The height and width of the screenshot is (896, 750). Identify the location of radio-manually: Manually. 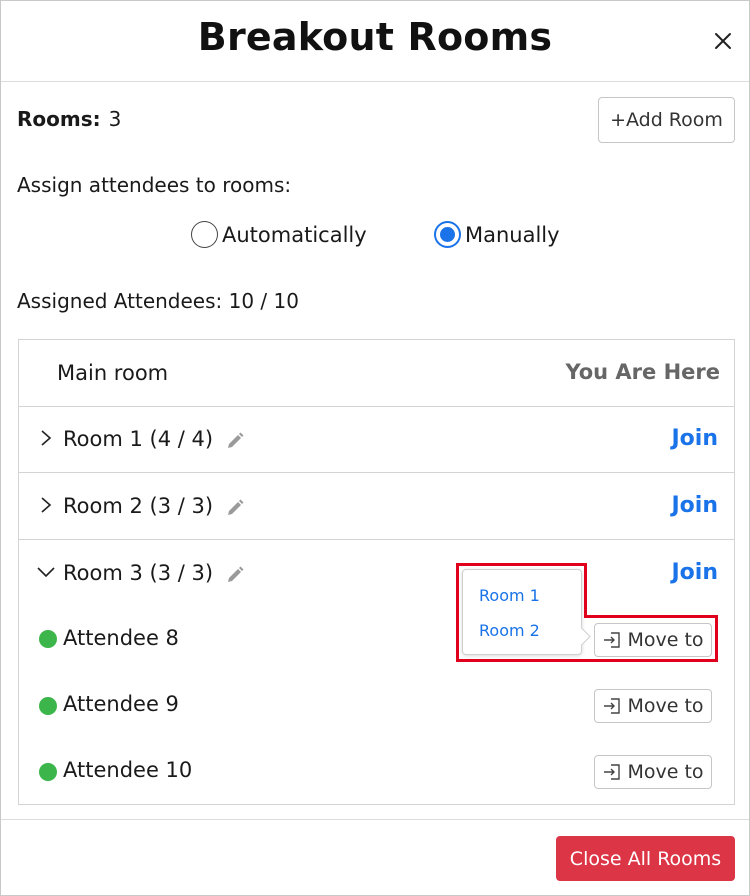
(497, 234).